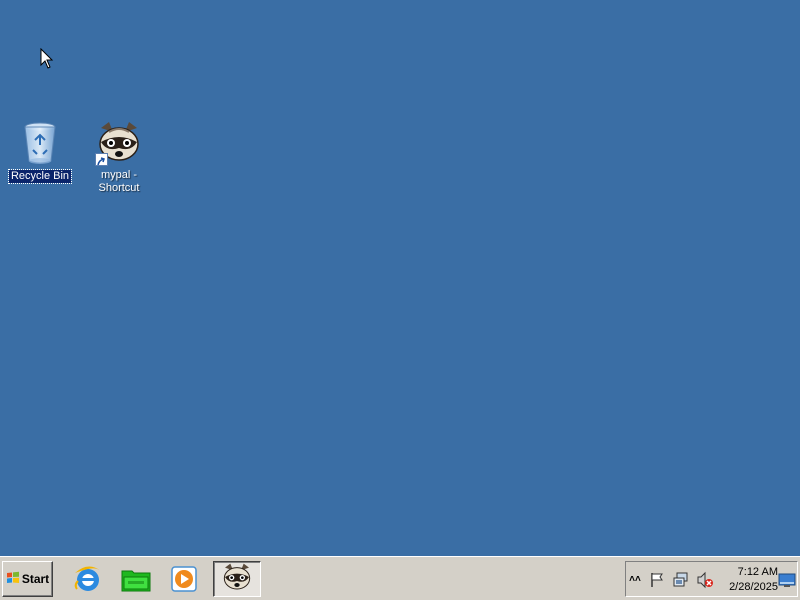 Image resolution: width=800 pixels, height=600 pixels. Describe the element at coordinates (753, 587) in the screenshot. I see `clock-date: 2/28/2025` at that location.